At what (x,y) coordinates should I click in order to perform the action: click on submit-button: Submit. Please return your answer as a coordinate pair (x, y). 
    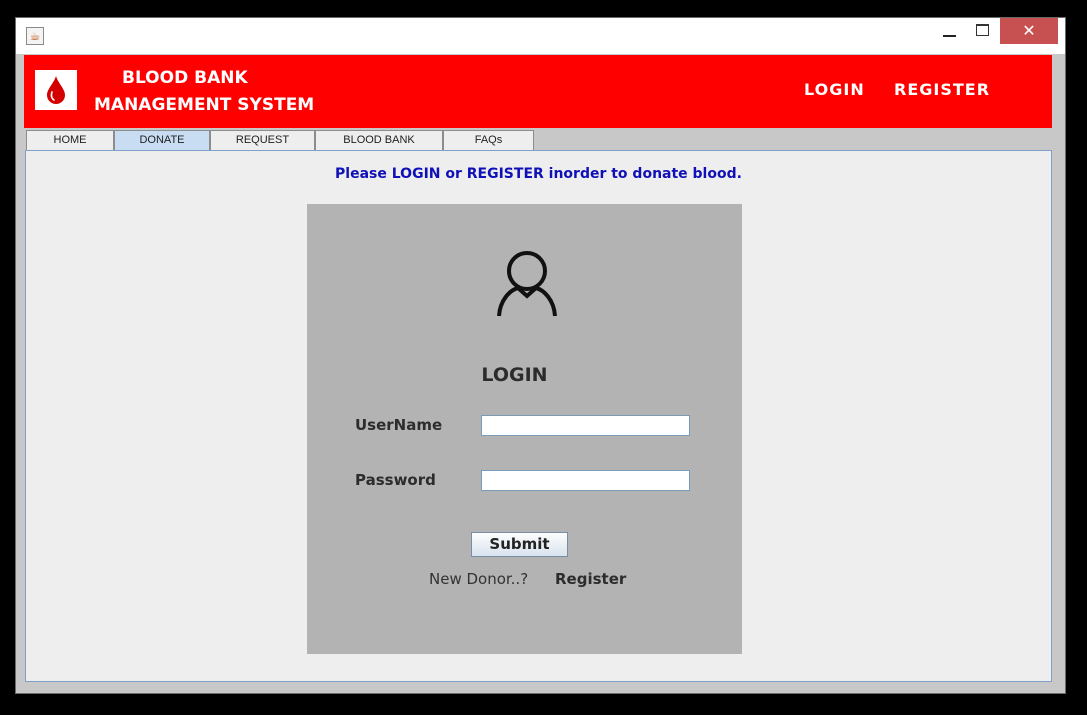
    Looking at the image, I should click on (519, 544).